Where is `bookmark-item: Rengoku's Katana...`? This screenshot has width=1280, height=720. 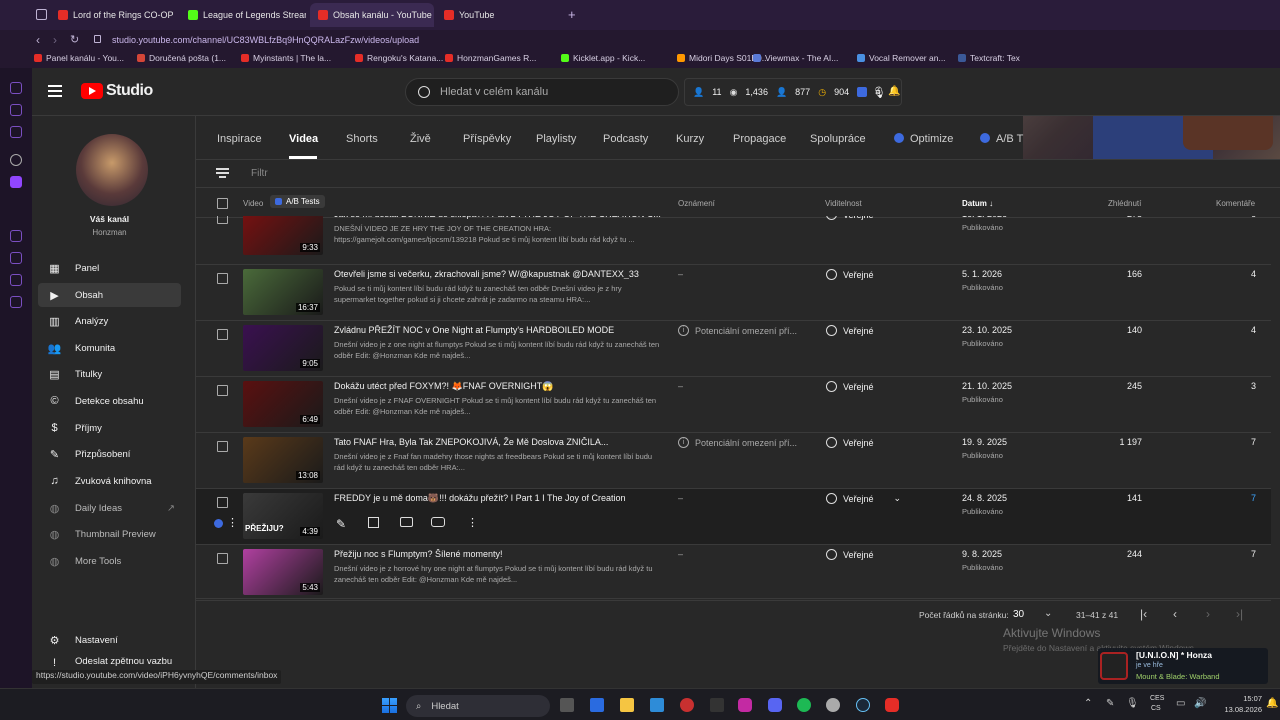
bookmark-item: Rengoku's Katana... is located at coordinates (399, 58).